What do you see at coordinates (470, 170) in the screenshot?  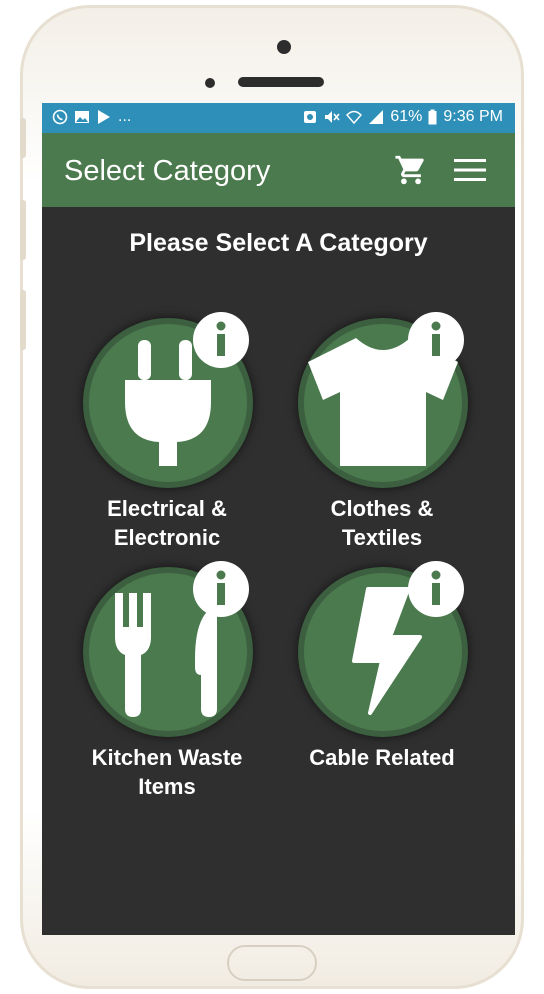 I see `menu-button` at bounding box center [470, 170].